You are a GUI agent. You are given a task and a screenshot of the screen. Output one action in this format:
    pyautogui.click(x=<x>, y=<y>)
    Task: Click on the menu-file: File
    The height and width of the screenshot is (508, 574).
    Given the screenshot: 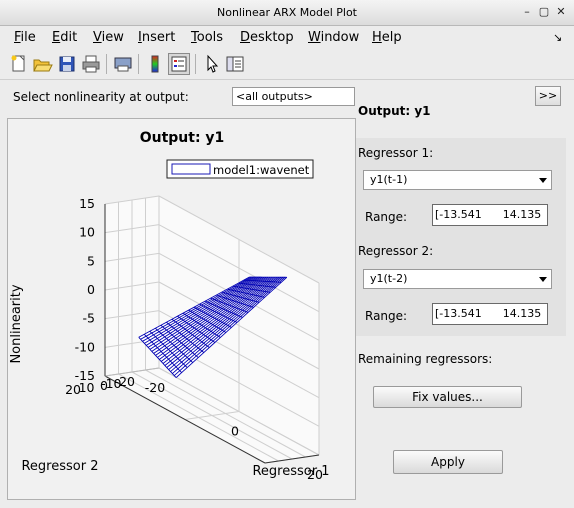 What is the action you would take?
    pyautogui.click(x=25, y=37)
    